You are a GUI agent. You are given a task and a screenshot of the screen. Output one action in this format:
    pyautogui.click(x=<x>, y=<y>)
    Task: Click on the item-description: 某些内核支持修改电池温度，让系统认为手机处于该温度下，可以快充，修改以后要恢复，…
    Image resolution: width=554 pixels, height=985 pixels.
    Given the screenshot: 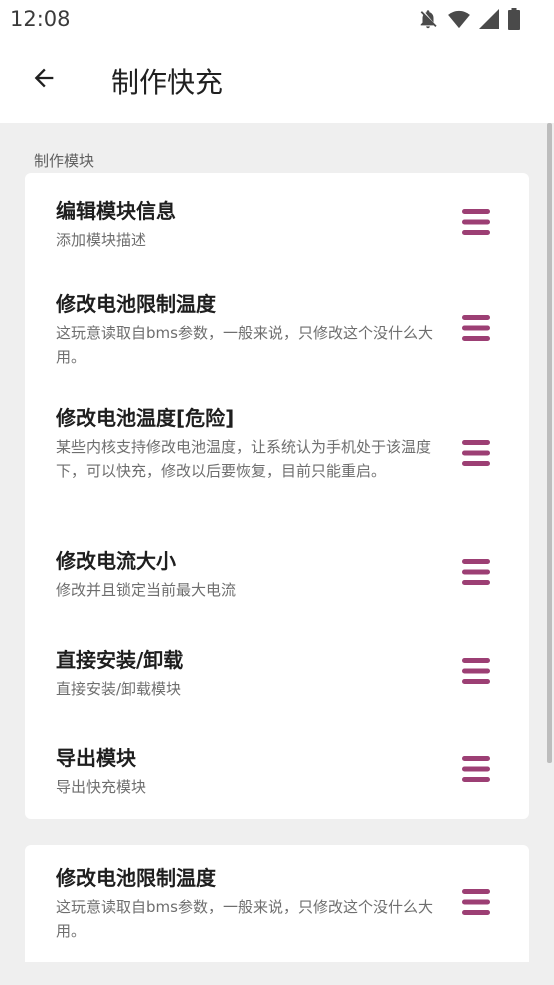 What is the action you would take?
    pyautogui.click(x=244, y=459)
    